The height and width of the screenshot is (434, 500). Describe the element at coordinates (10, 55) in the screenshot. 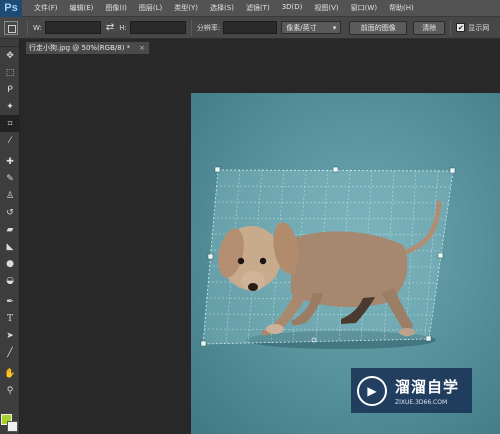

I see `move-icon: ✥` at that location.